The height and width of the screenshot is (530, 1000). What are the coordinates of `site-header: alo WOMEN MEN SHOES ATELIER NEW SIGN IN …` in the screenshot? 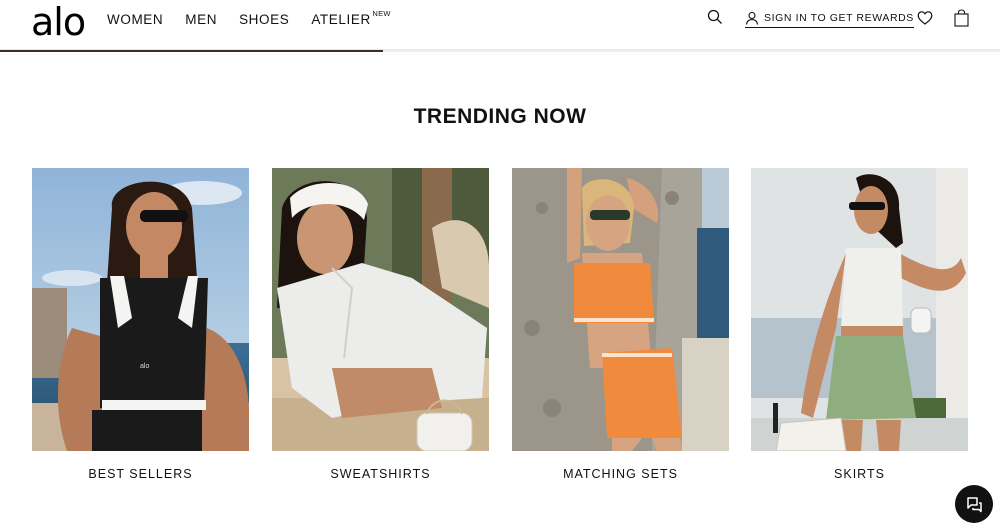 It's located at (500, 25).